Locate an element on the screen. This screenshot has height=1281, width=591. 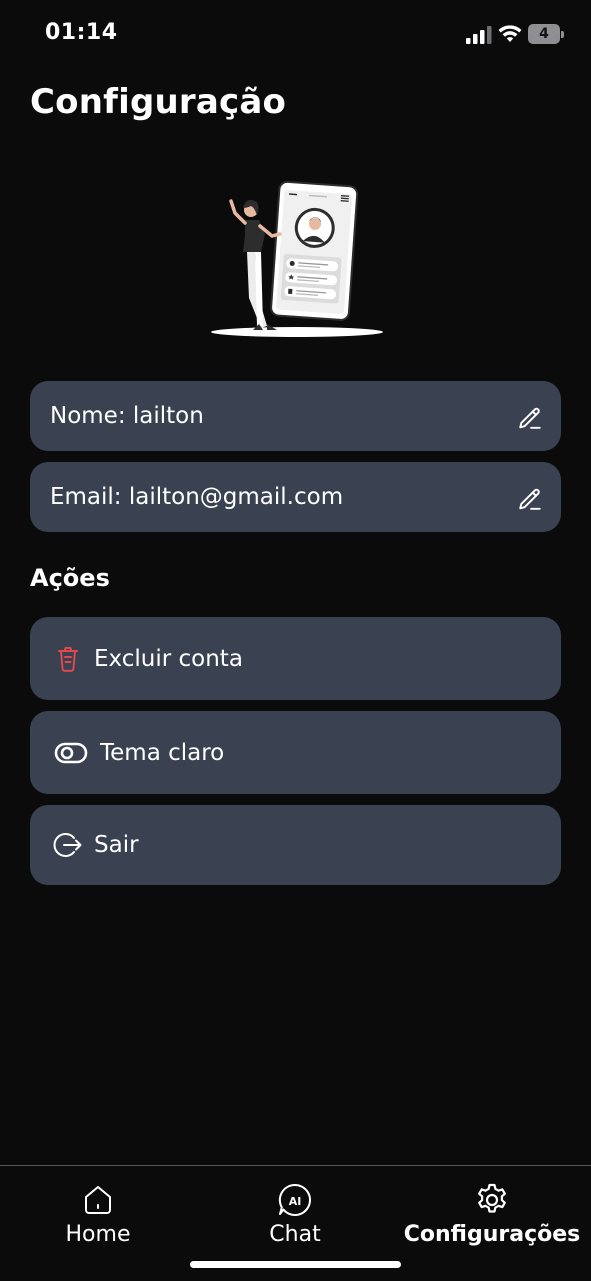
gear-icon is located at coordinates (492, 1198).